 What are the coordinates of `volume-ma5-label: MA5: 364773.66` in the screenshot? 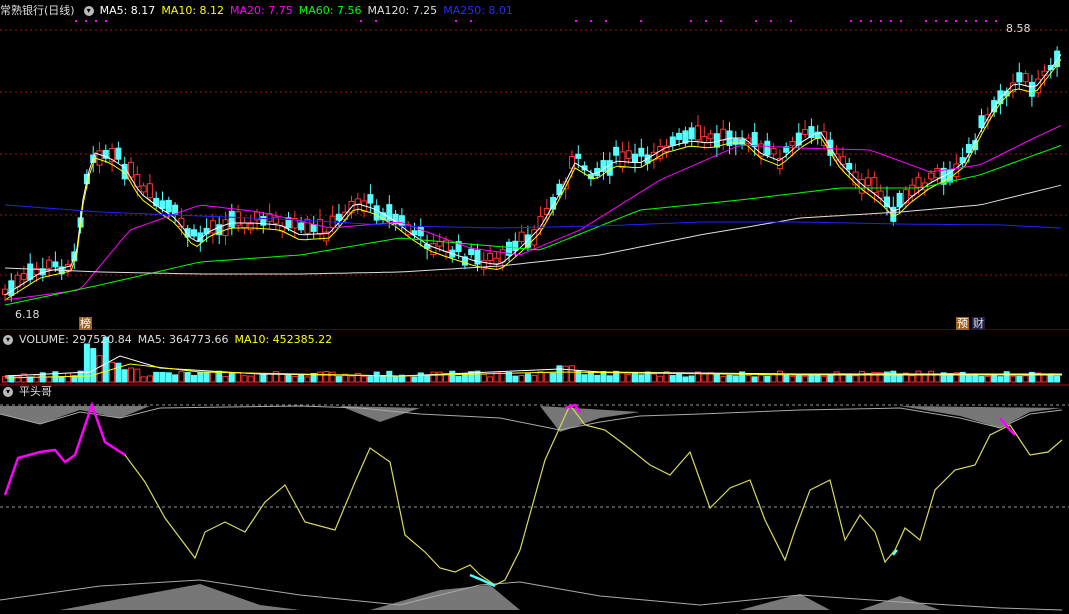 It's located at (183, 339).